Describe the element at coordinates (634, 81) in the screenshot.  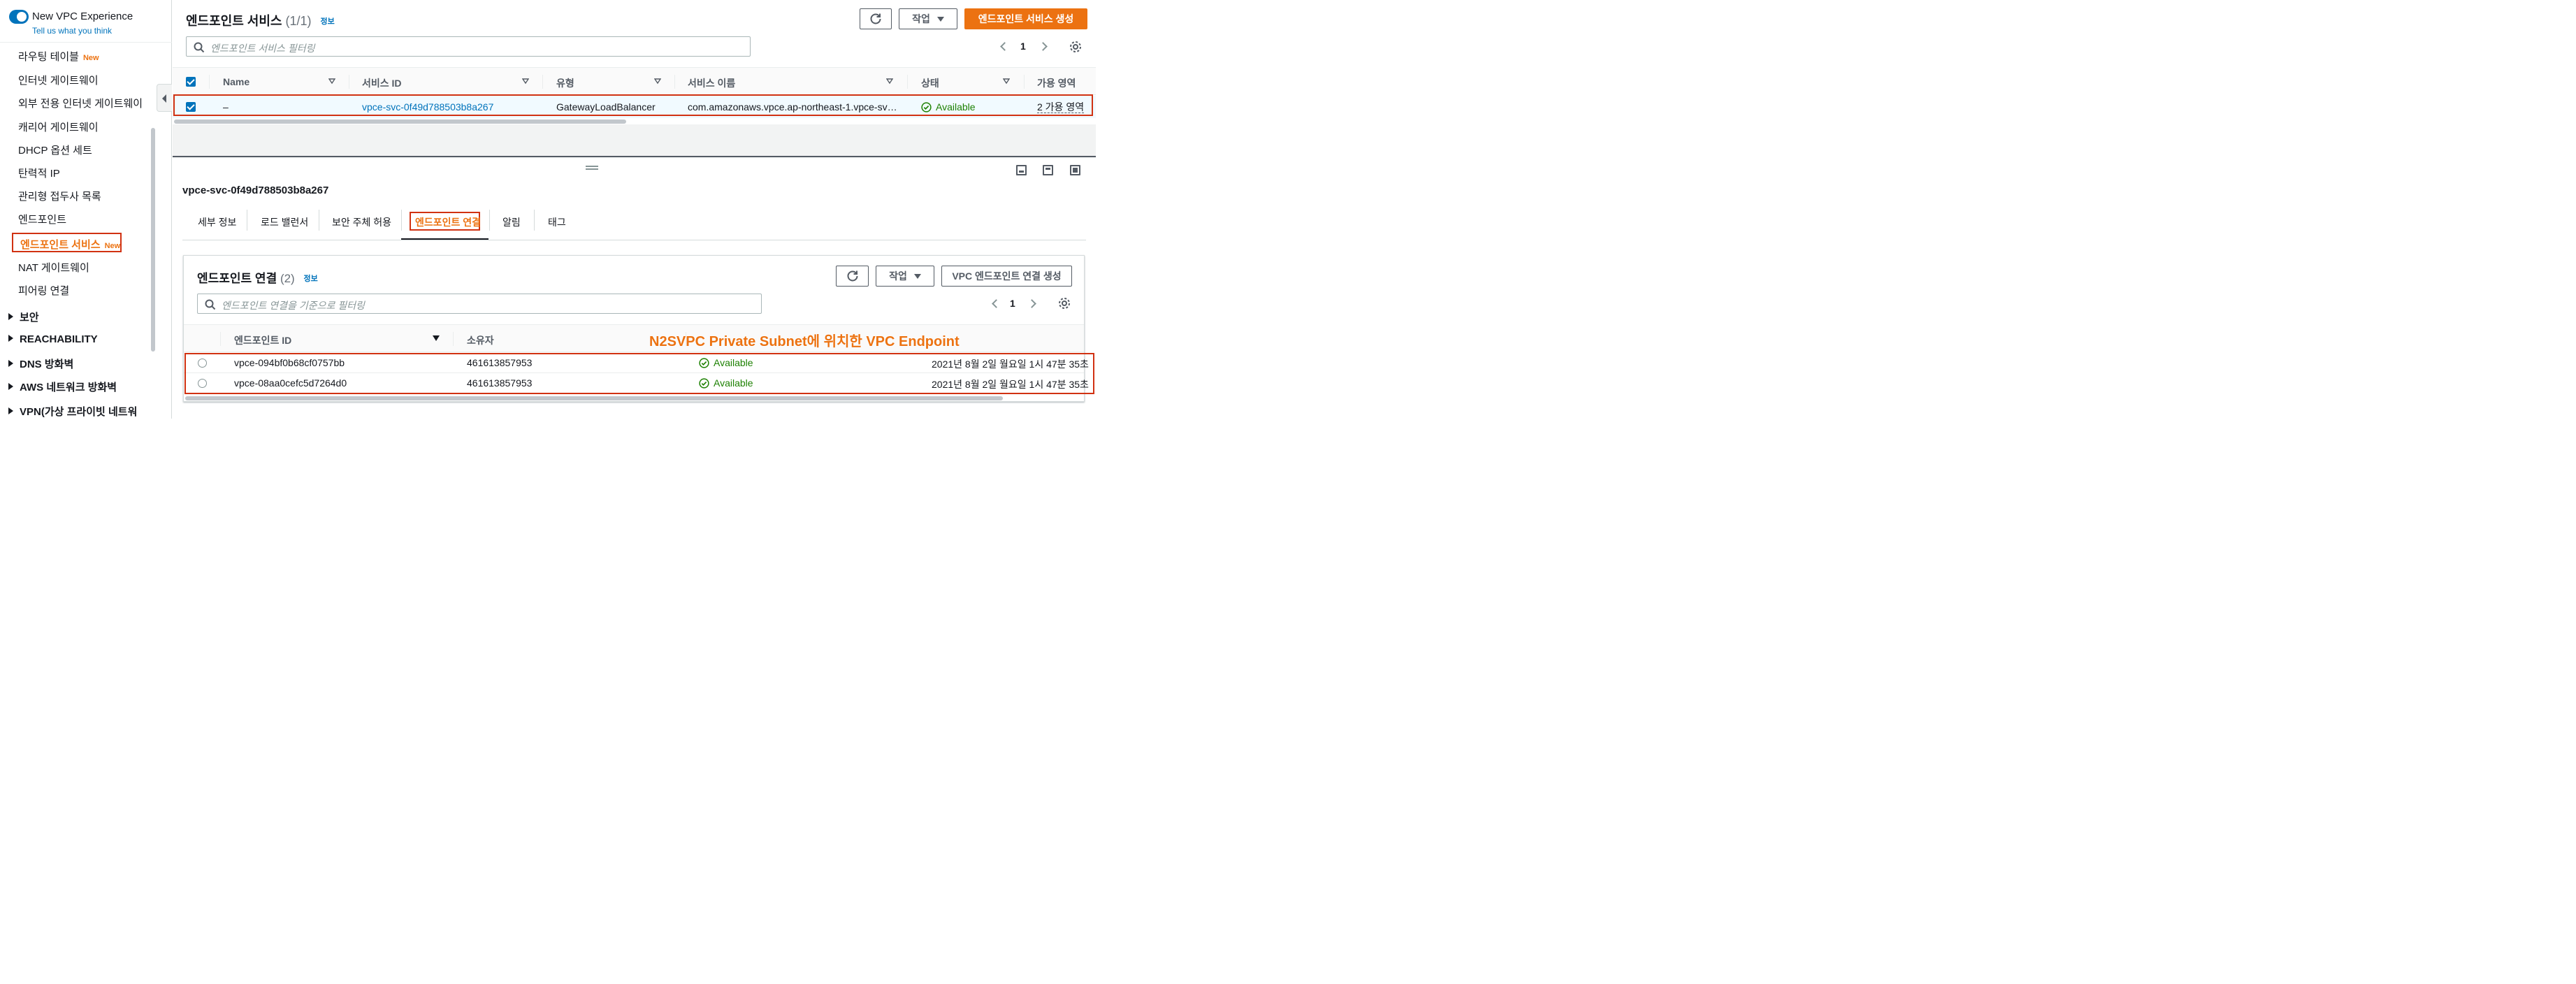
I see `table-header: Name 서비스 ID 유형 서비스 이름 상태 가용 영역` at that location.